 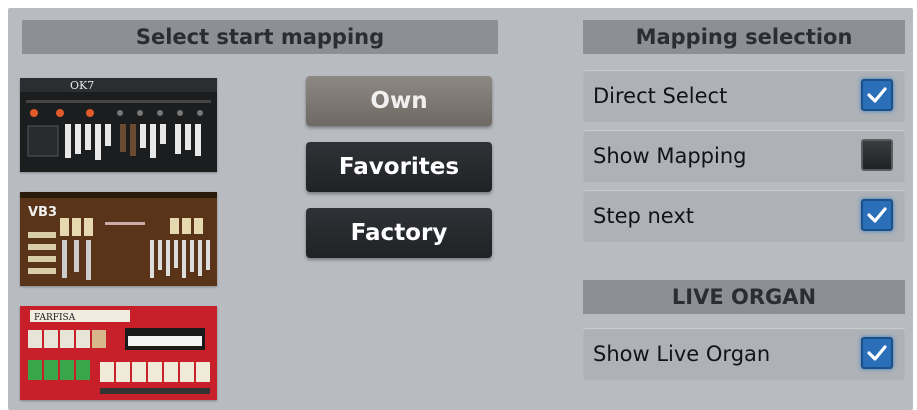 I want to click on vb3-organ-image: VB3, so click(x=118, y=239).